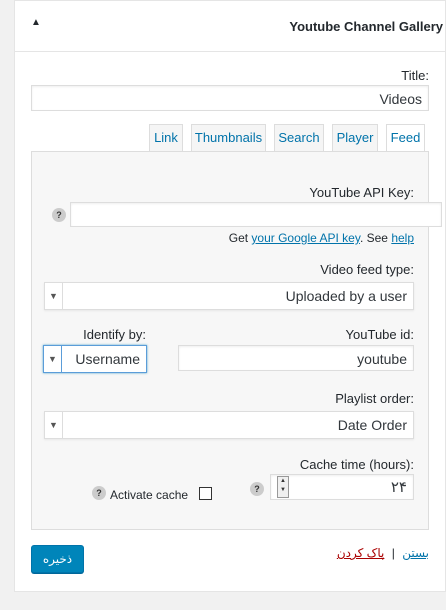  I want to click on feed-type-select: ▼ Uploaded by a user, so click(229, 296).